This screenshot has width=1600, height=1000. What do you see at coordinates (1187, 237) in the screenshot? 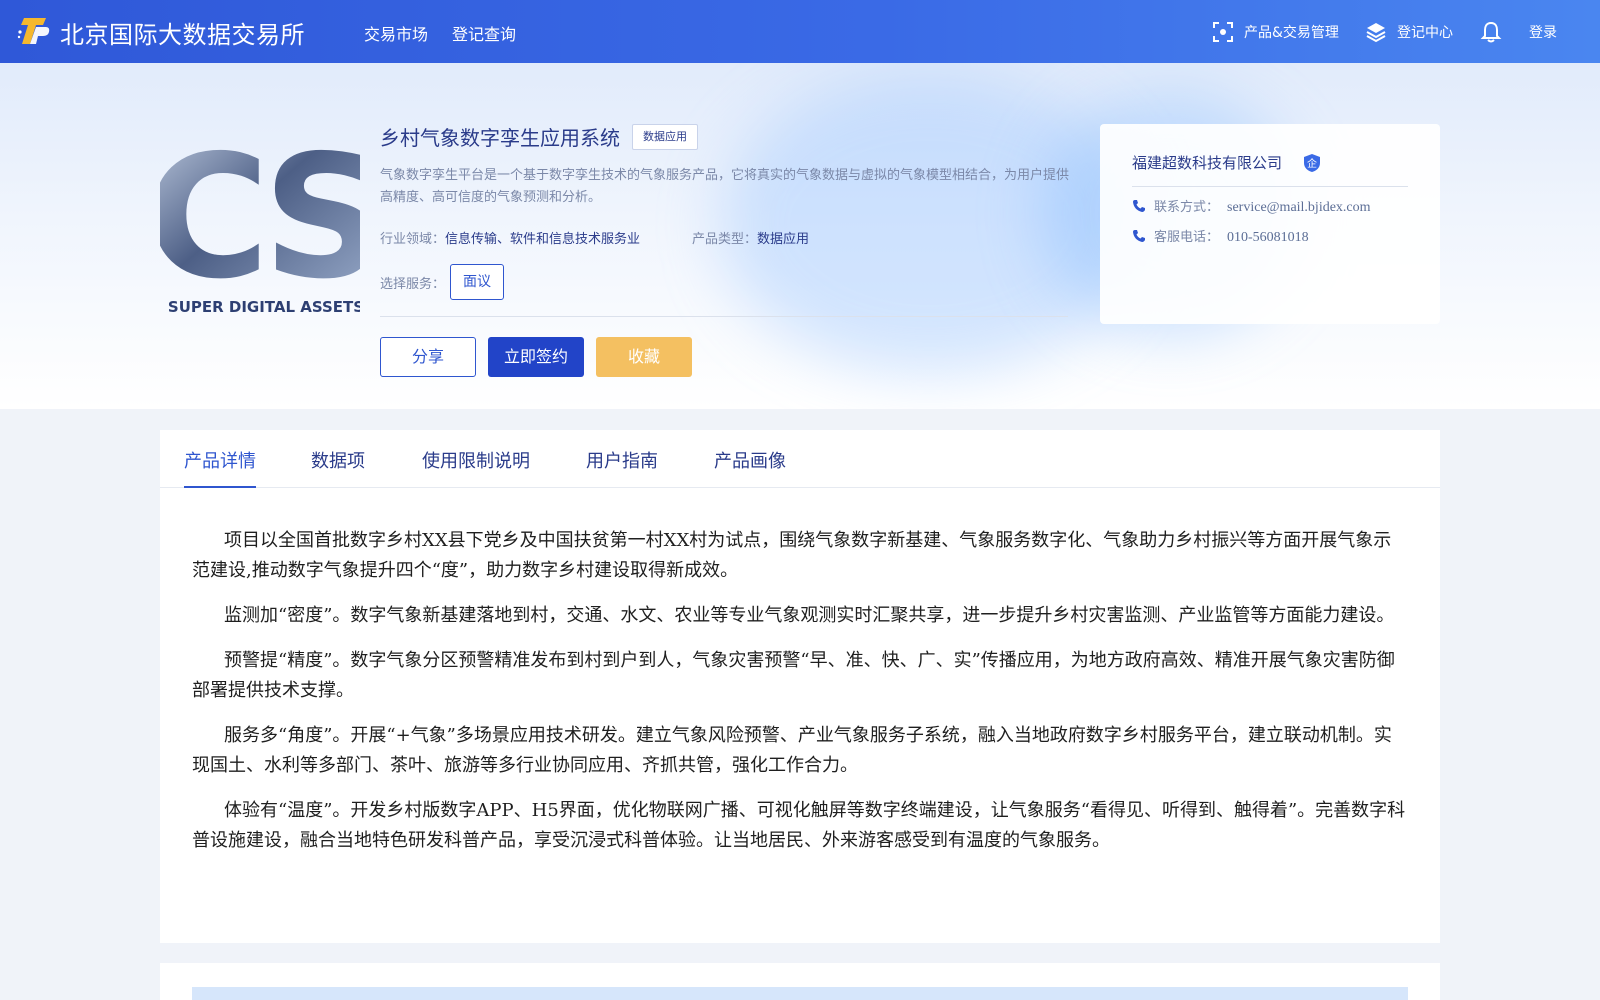
I see `service-phone-label: 客服电话：` at bounding box center [1187, 237].